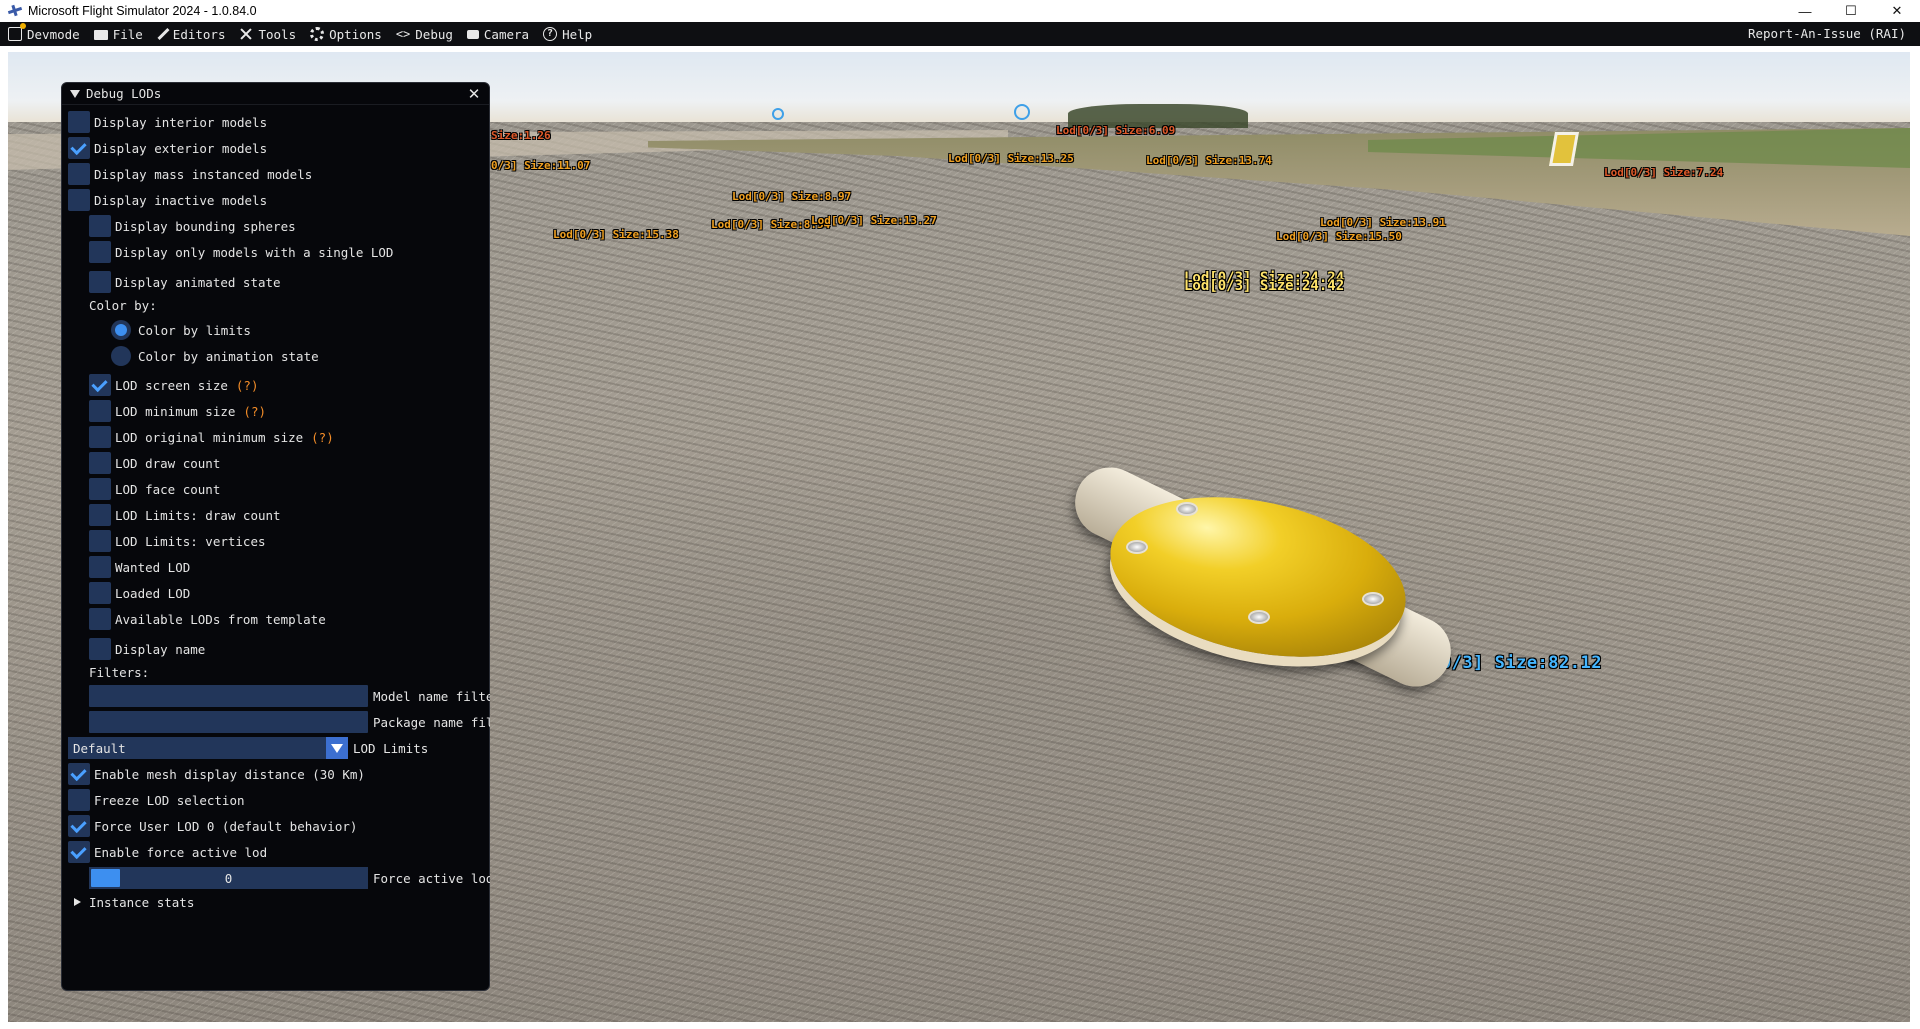  What do you see at coordinates (190, 34) in the screenshot?
I see `menu-editors: Editors` at bounding box center [190, 34].